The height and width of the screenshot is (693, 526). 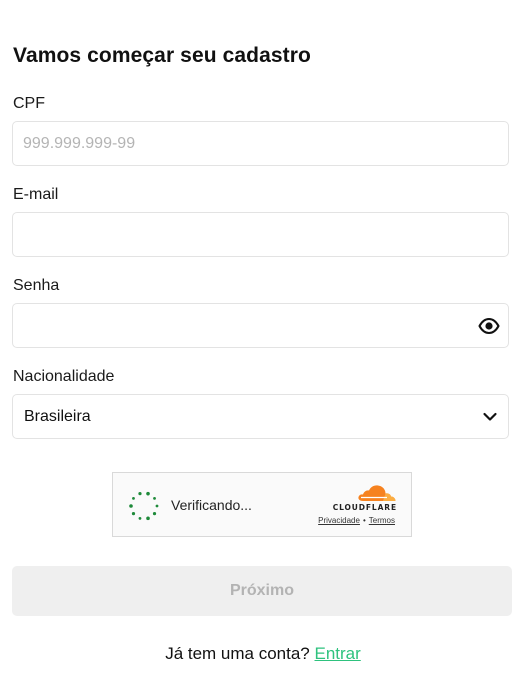 I want to click on next-button: Próximo, so click(x=262, y=591).